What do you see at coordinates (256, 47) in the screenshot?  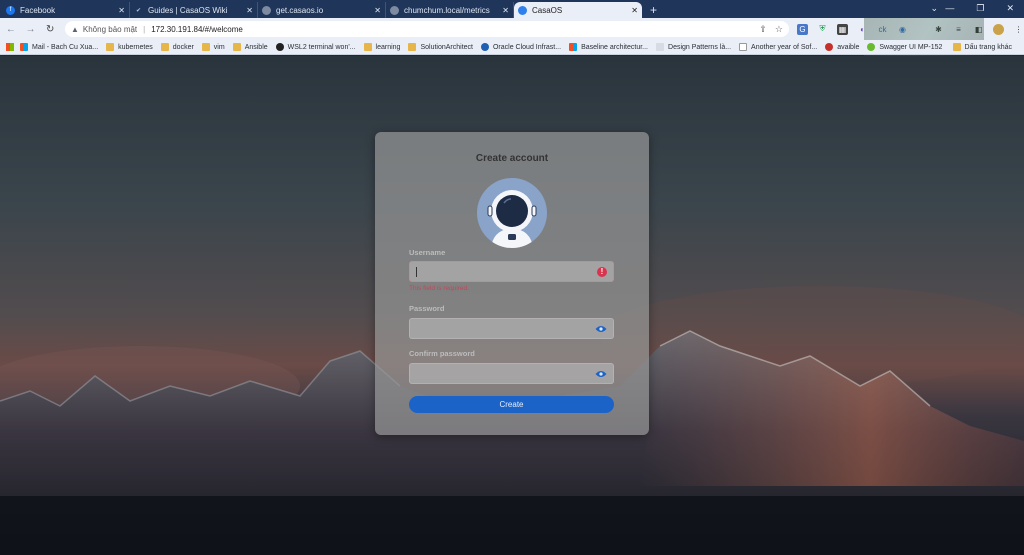 I see `bookmark-label: Ansible` at bounding box center [256, 47].